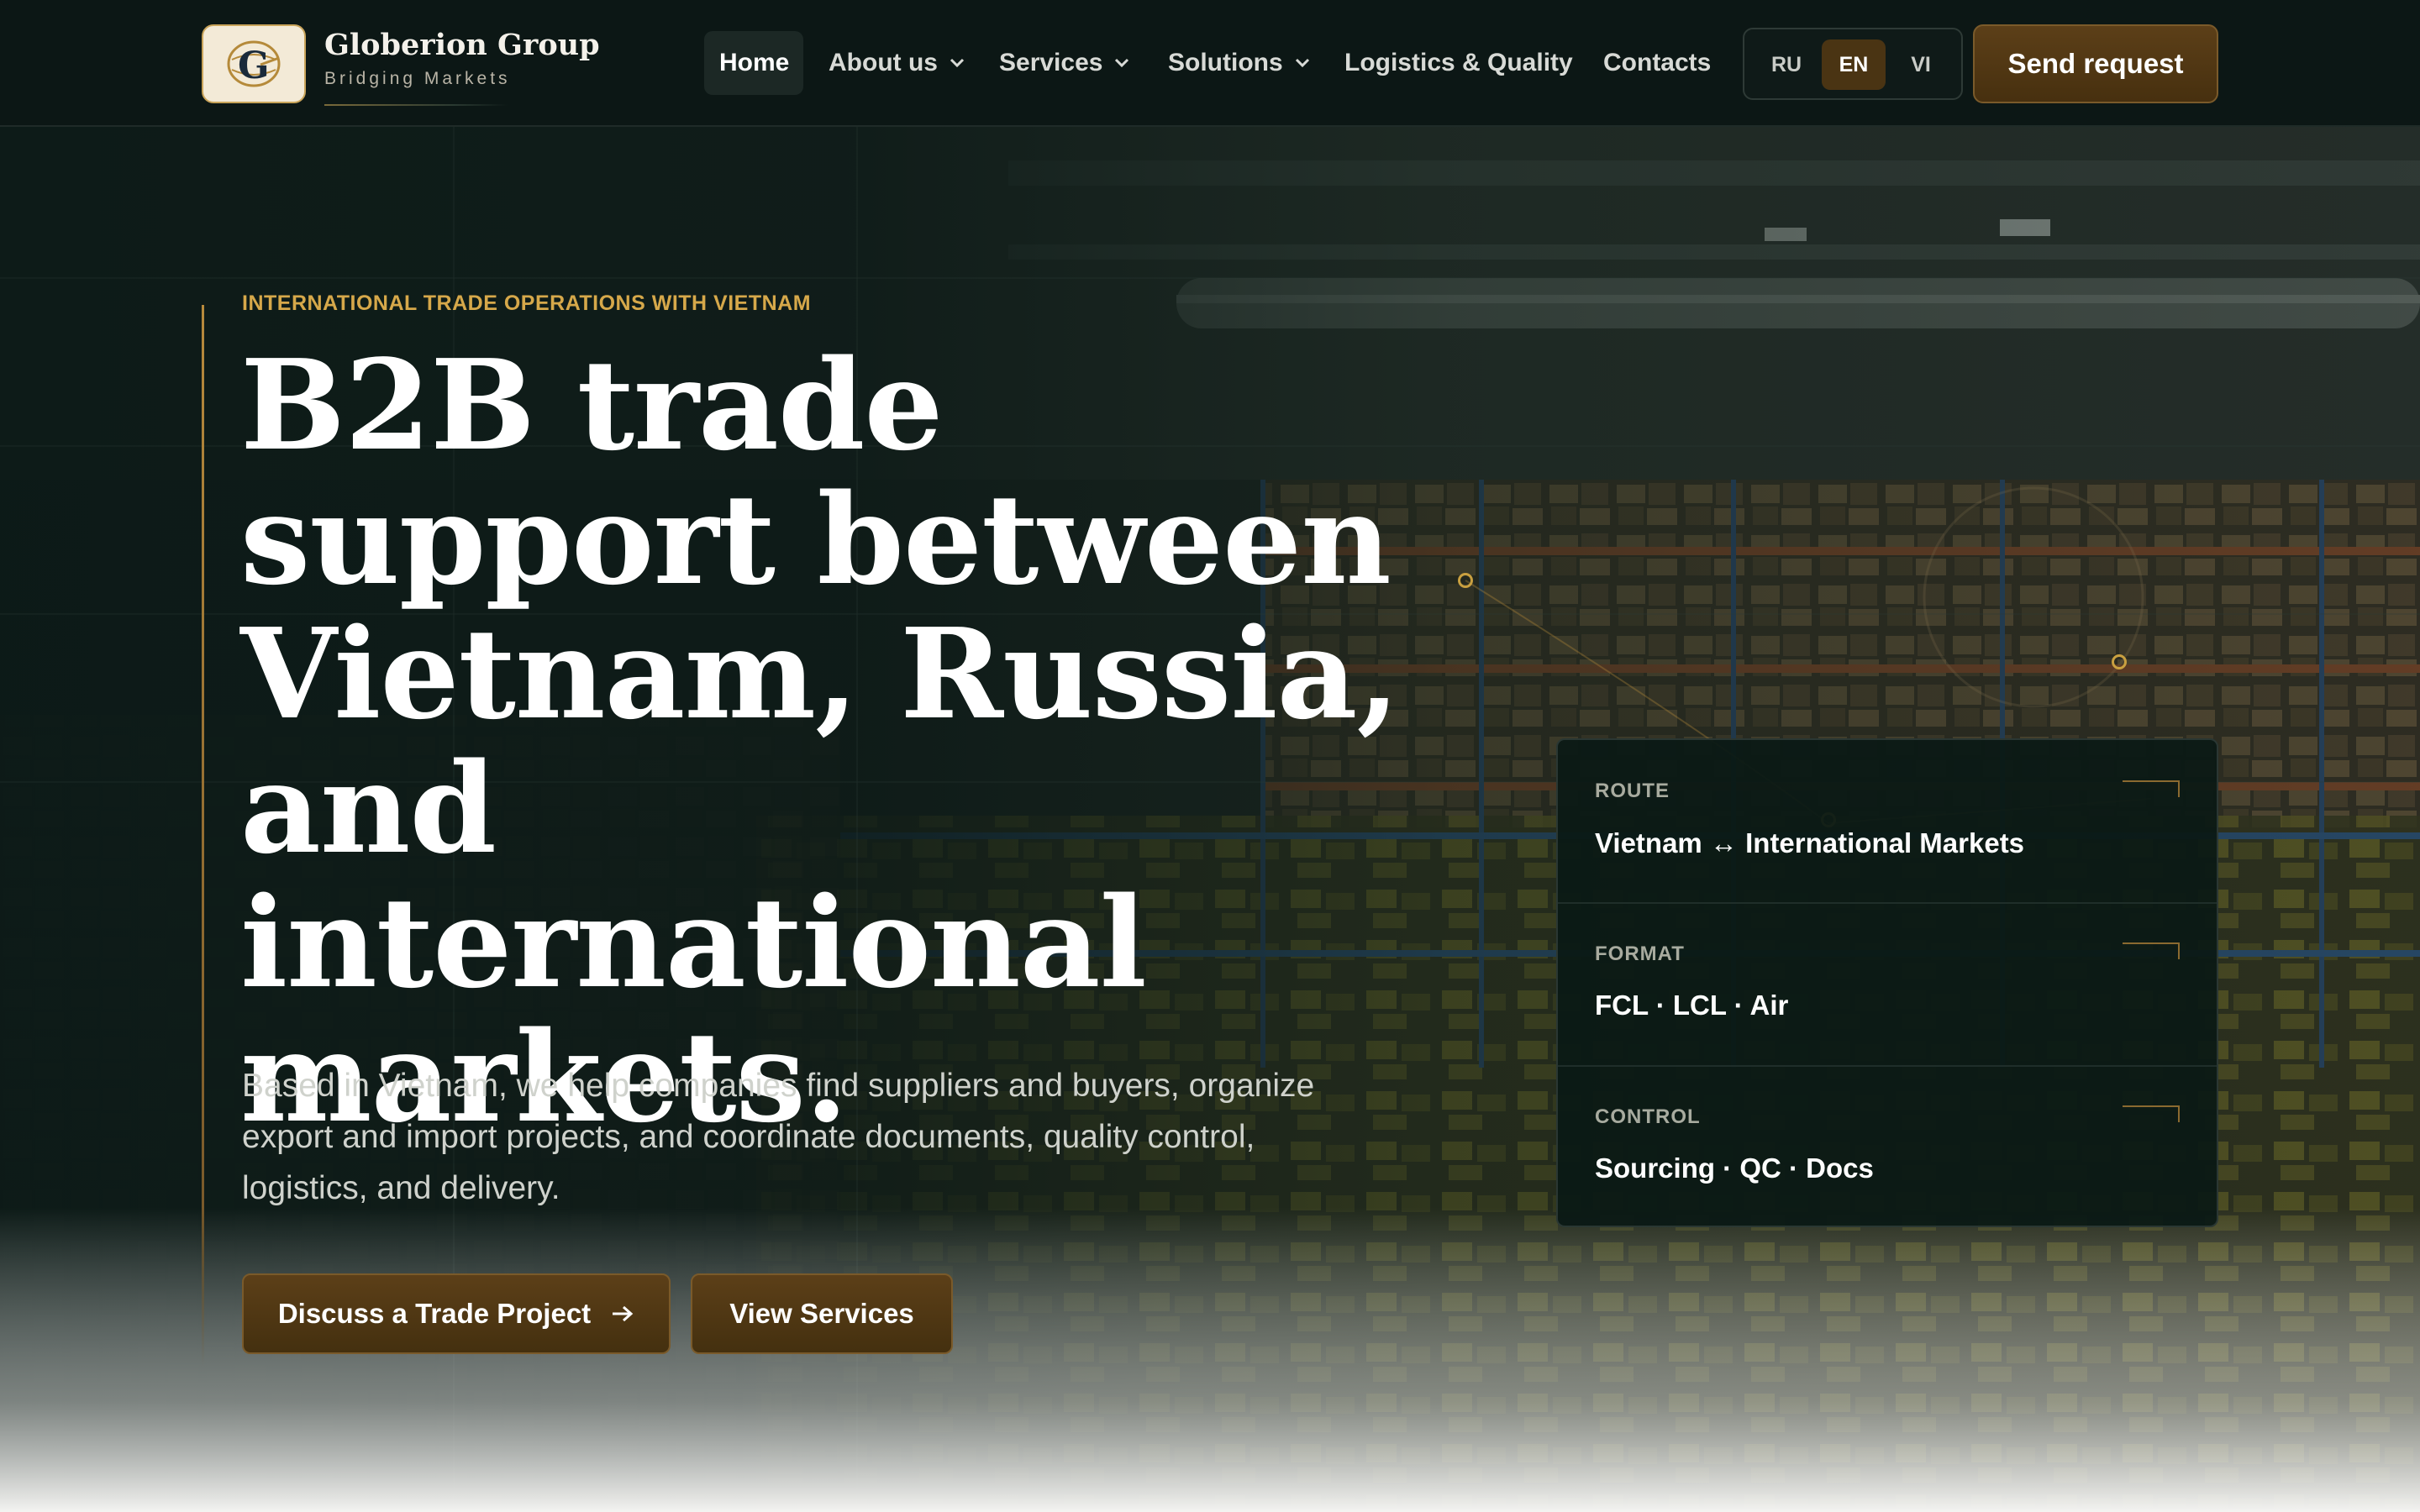 Image resolution: width=2420 pixels, height=1512 pixels. I want to click on info-label: CONTROL, so click(1648, 1116).